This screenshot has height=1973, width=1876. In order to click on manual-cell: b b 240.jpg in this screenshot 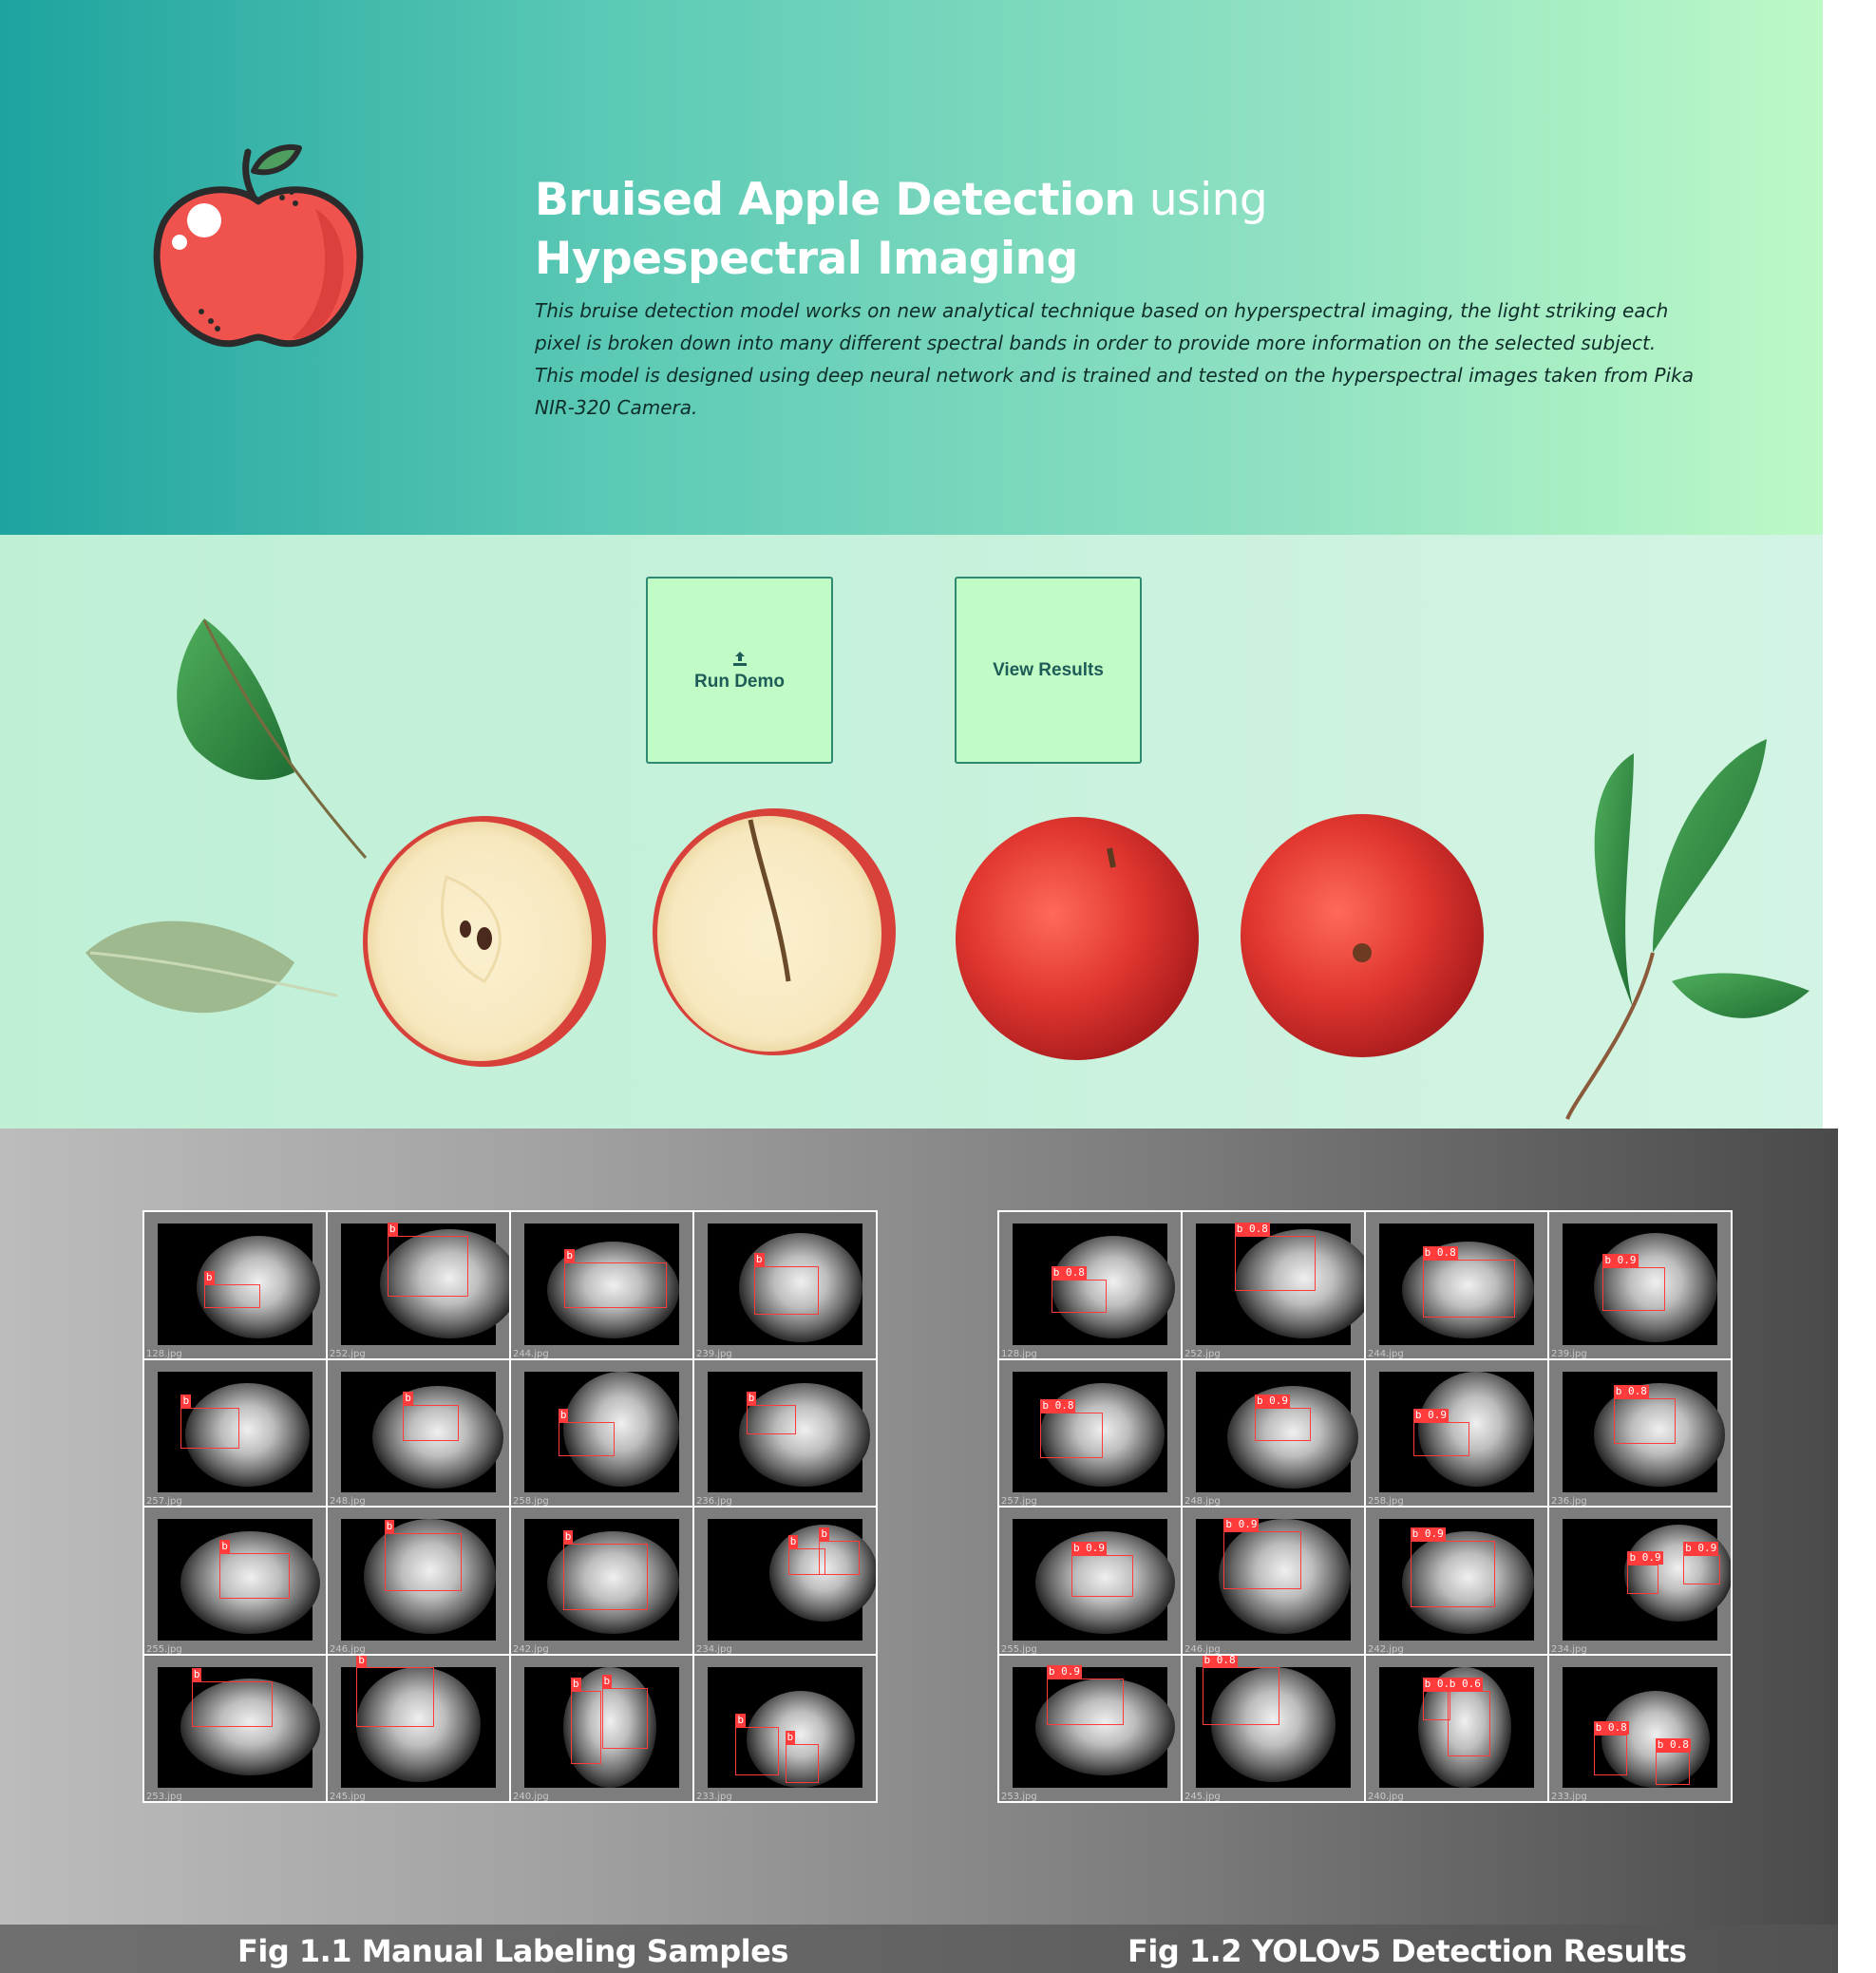, I will do `click(601, 1728)`.